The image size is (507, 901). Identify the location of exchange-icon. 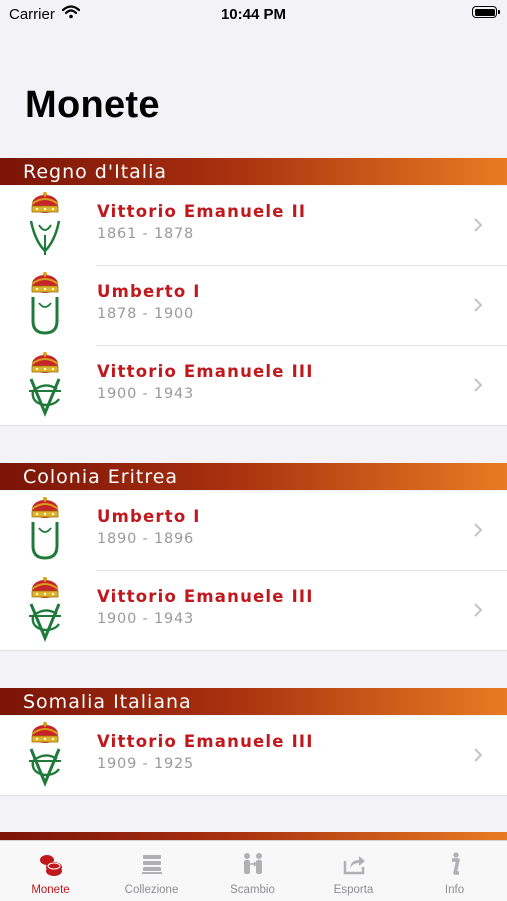
(253, 863).